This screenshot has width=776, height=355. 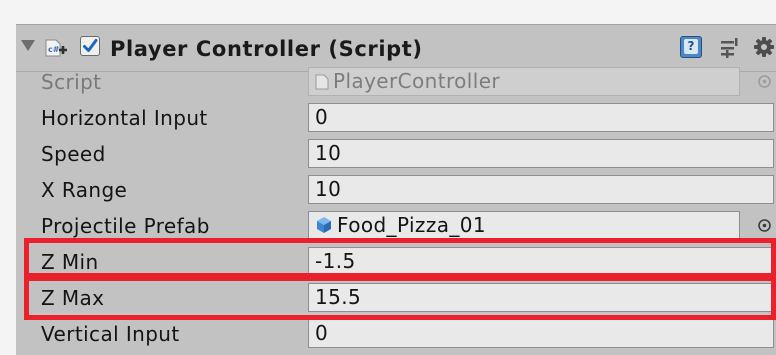 What do you see at coordinates (73, 154) in the screenshot?
I see `speed-label: Speed` at bounding box center [73, 154].